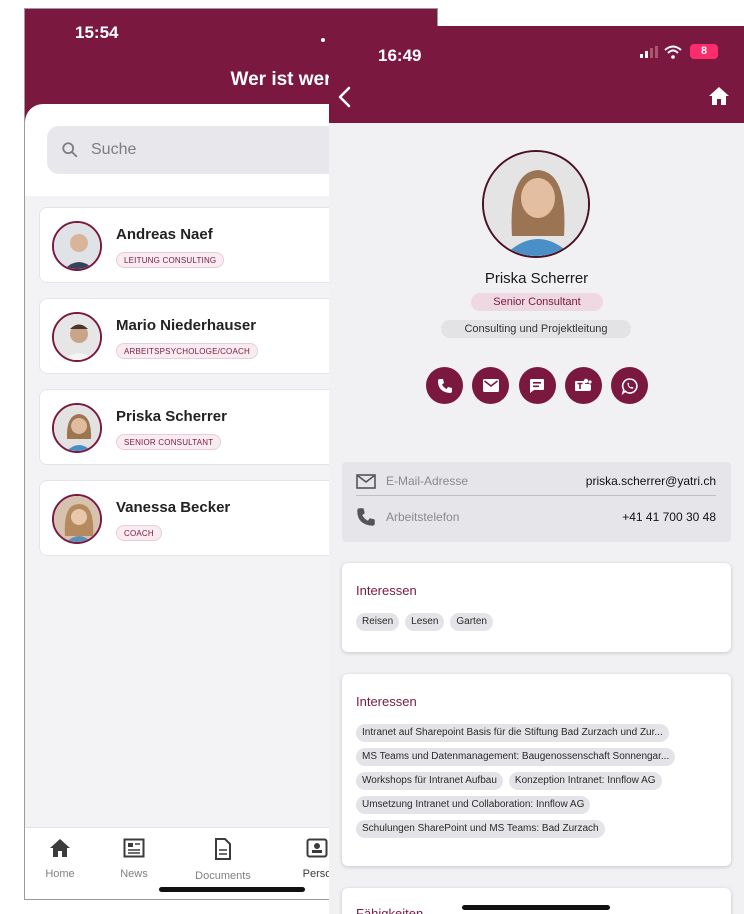  Describe the element at coordinates (169, 442) in the screenshot. I see `role-badge: SENIOR CONSULTANT` at that location.